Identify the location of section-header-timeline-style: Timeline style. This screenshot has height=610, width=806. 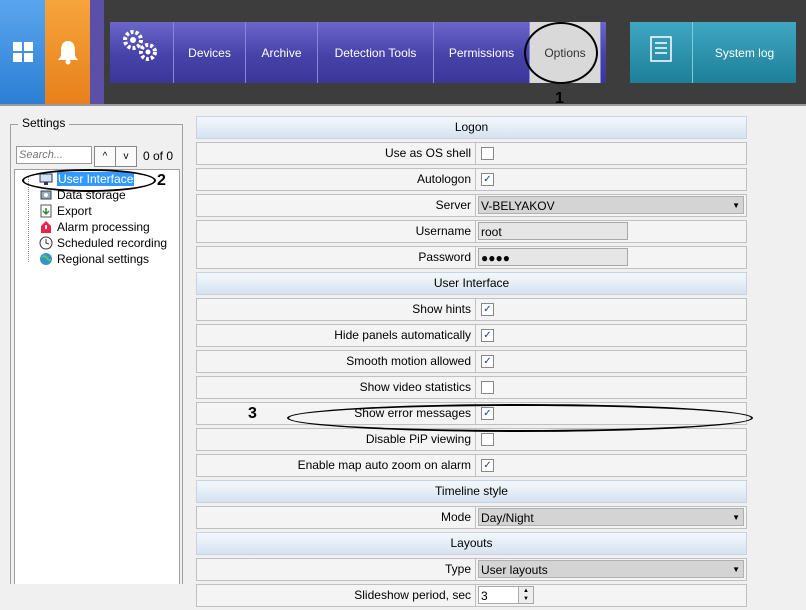
(471, 491).